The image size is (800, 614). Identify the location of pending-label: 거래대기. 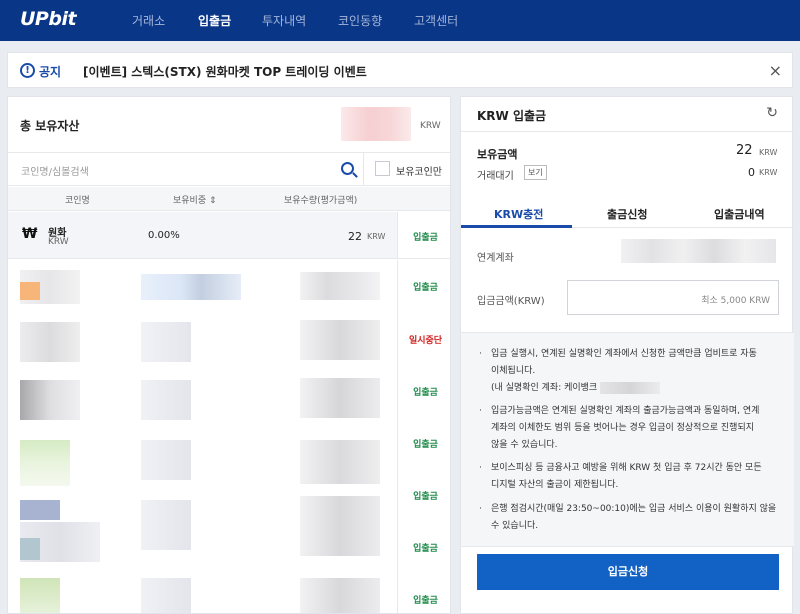
(495, 176).